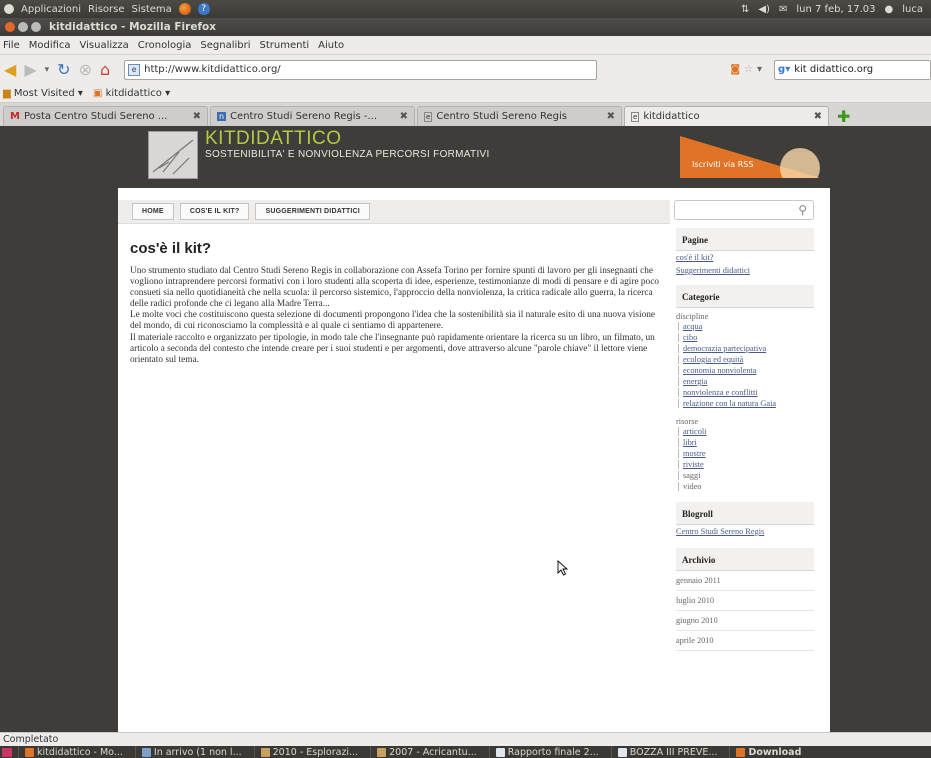 The height and width of the screenshot is (758, 931). What do you see at coordinates (802, 210) in the screenshot?
I see `search-icon: ⚲` at bounding box center [802, 210].